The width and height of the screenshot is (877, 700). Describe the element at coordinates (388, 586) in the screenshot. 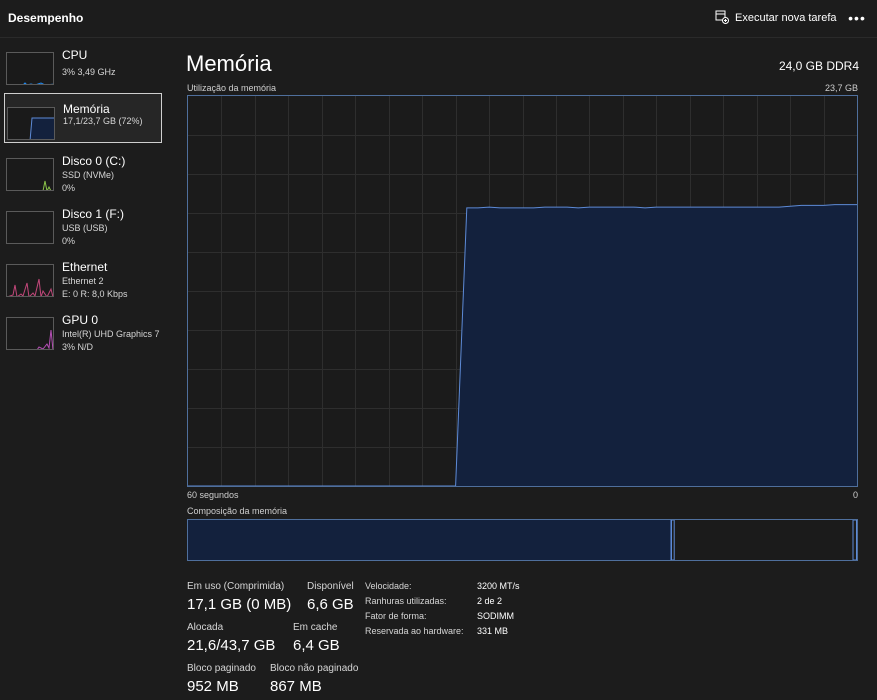

I see `speed-label: Velocidade:` at that location.